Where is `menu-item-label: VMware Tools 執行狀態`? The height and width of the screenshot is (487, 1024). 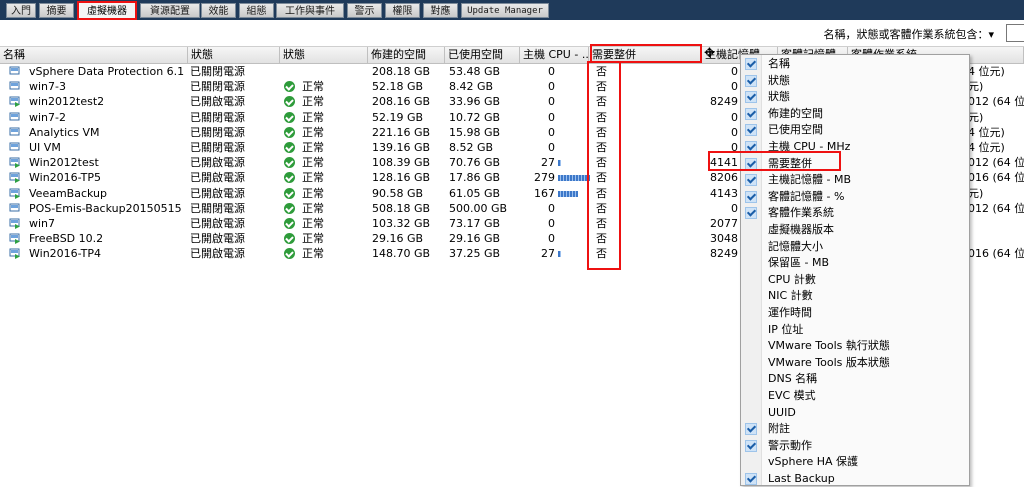
menu-item-label: VMware Tools 執行狀態 is located at coordinates (829, 346).